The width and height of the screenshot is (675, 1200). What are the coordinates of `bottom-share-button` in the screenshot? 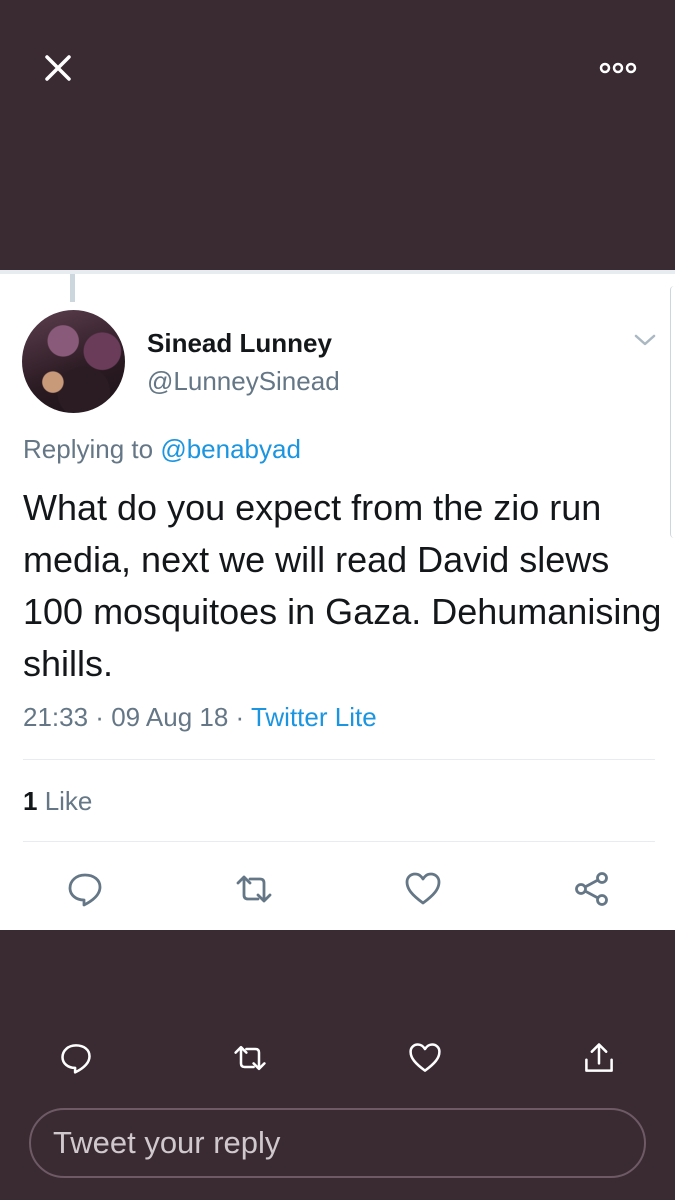 It's located at (599, 1058).